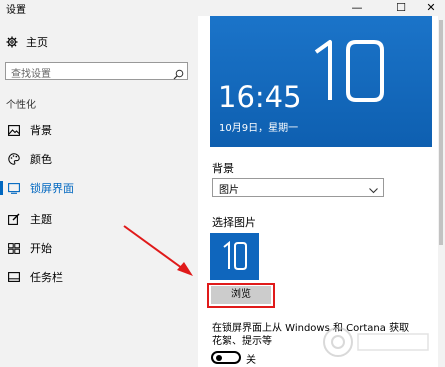 This screenshot has height=367, width=445. Describe the element at coordinates (376, 342) in the screenshot. I see `watermark-logo` at that location.